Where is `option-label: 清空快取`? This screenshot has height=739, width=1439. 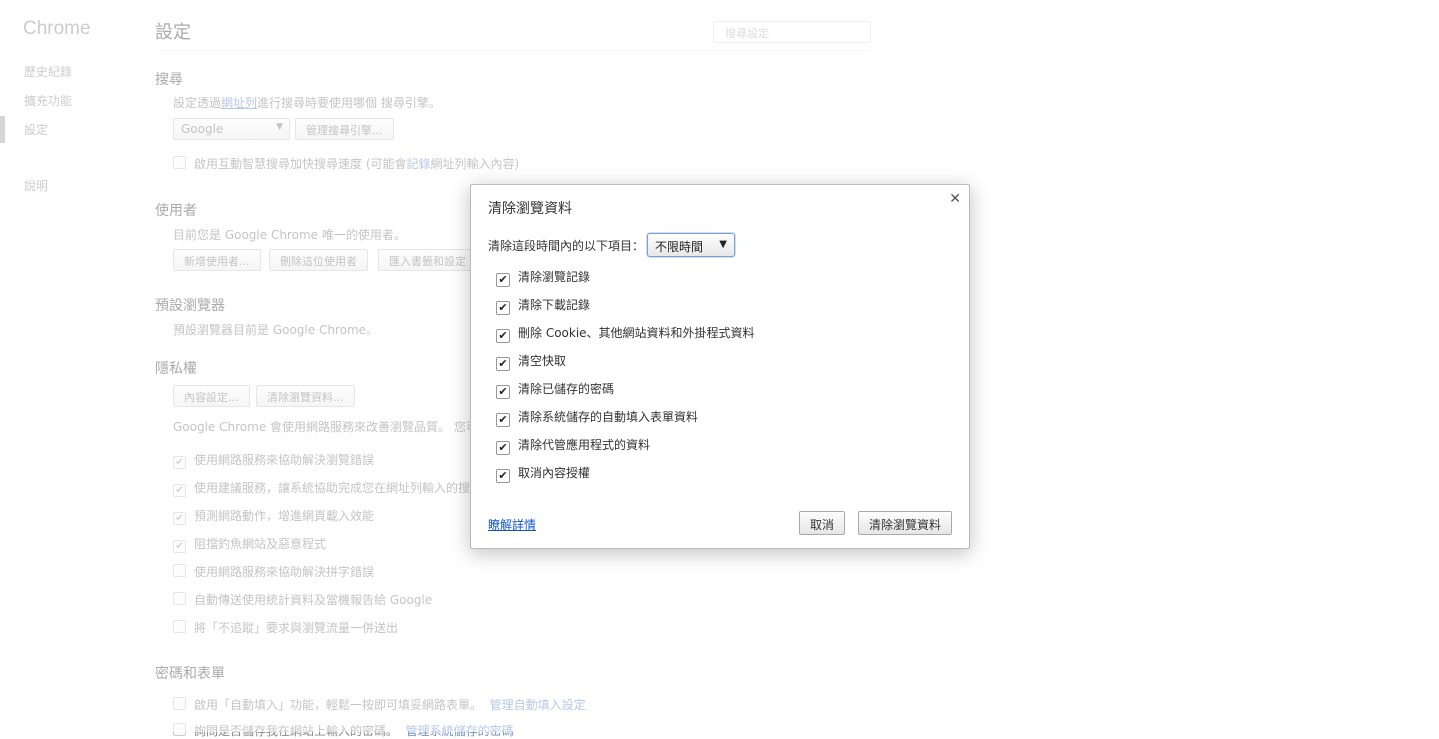
option-label: 清空快取 is located at coordinates (542, 361).